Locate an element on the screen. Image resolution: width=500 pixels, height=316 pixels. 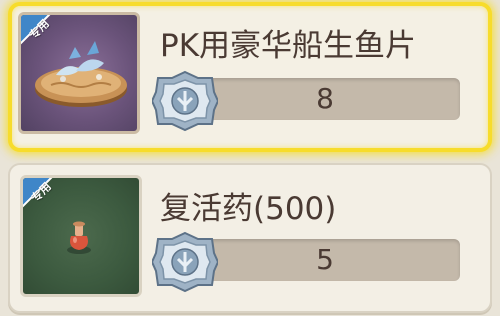
item-count-bar: 8 is located at coordinates (325, 99).